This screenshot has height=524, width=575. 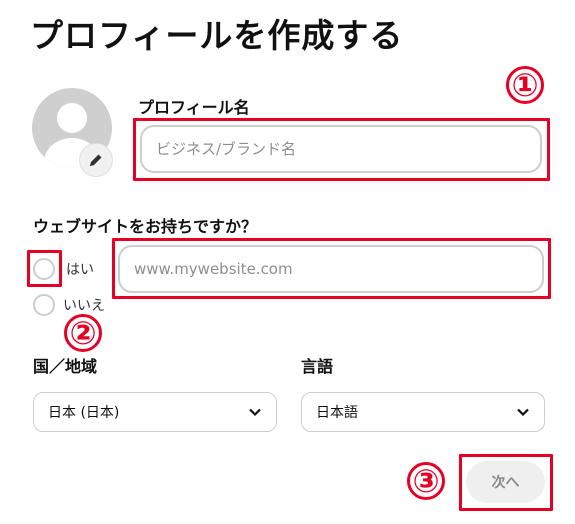 I want to click on annotation-marker-2: ②, so click(x=83, y=333).